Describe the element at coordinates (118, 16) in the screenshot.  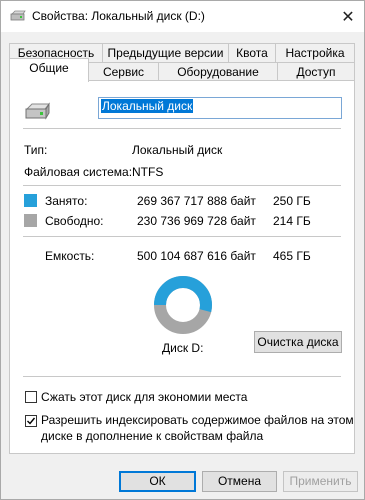
I see `window-title: Свойства: Локальный диск (D:)` at that location.